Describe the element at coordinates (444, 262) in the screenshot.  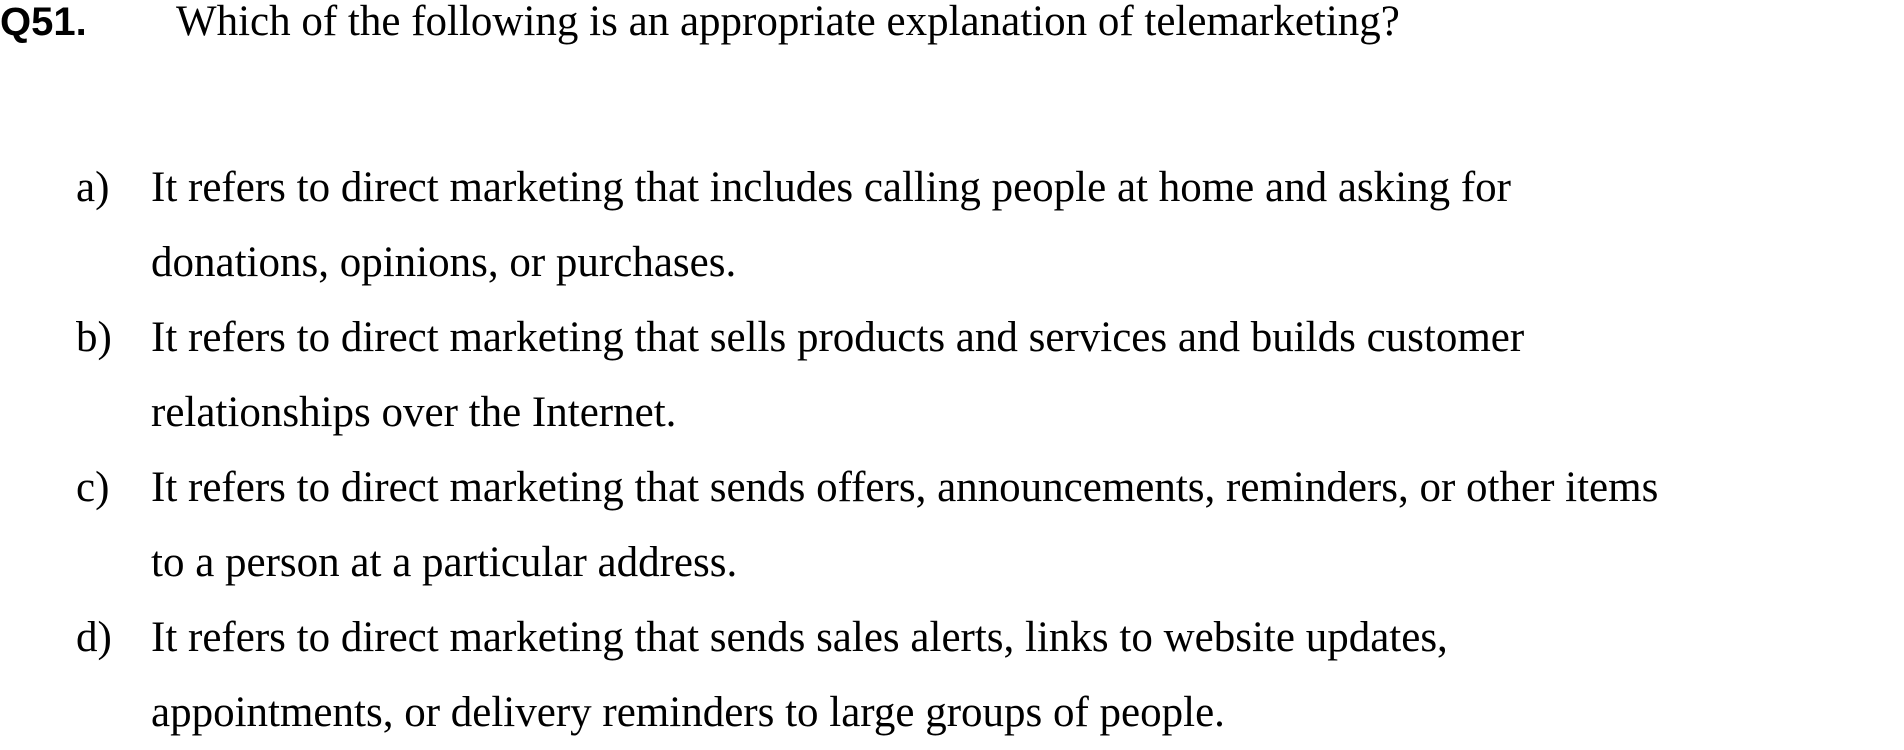
I see `option-text-line: donations, opinions, or purchases.` at that location.